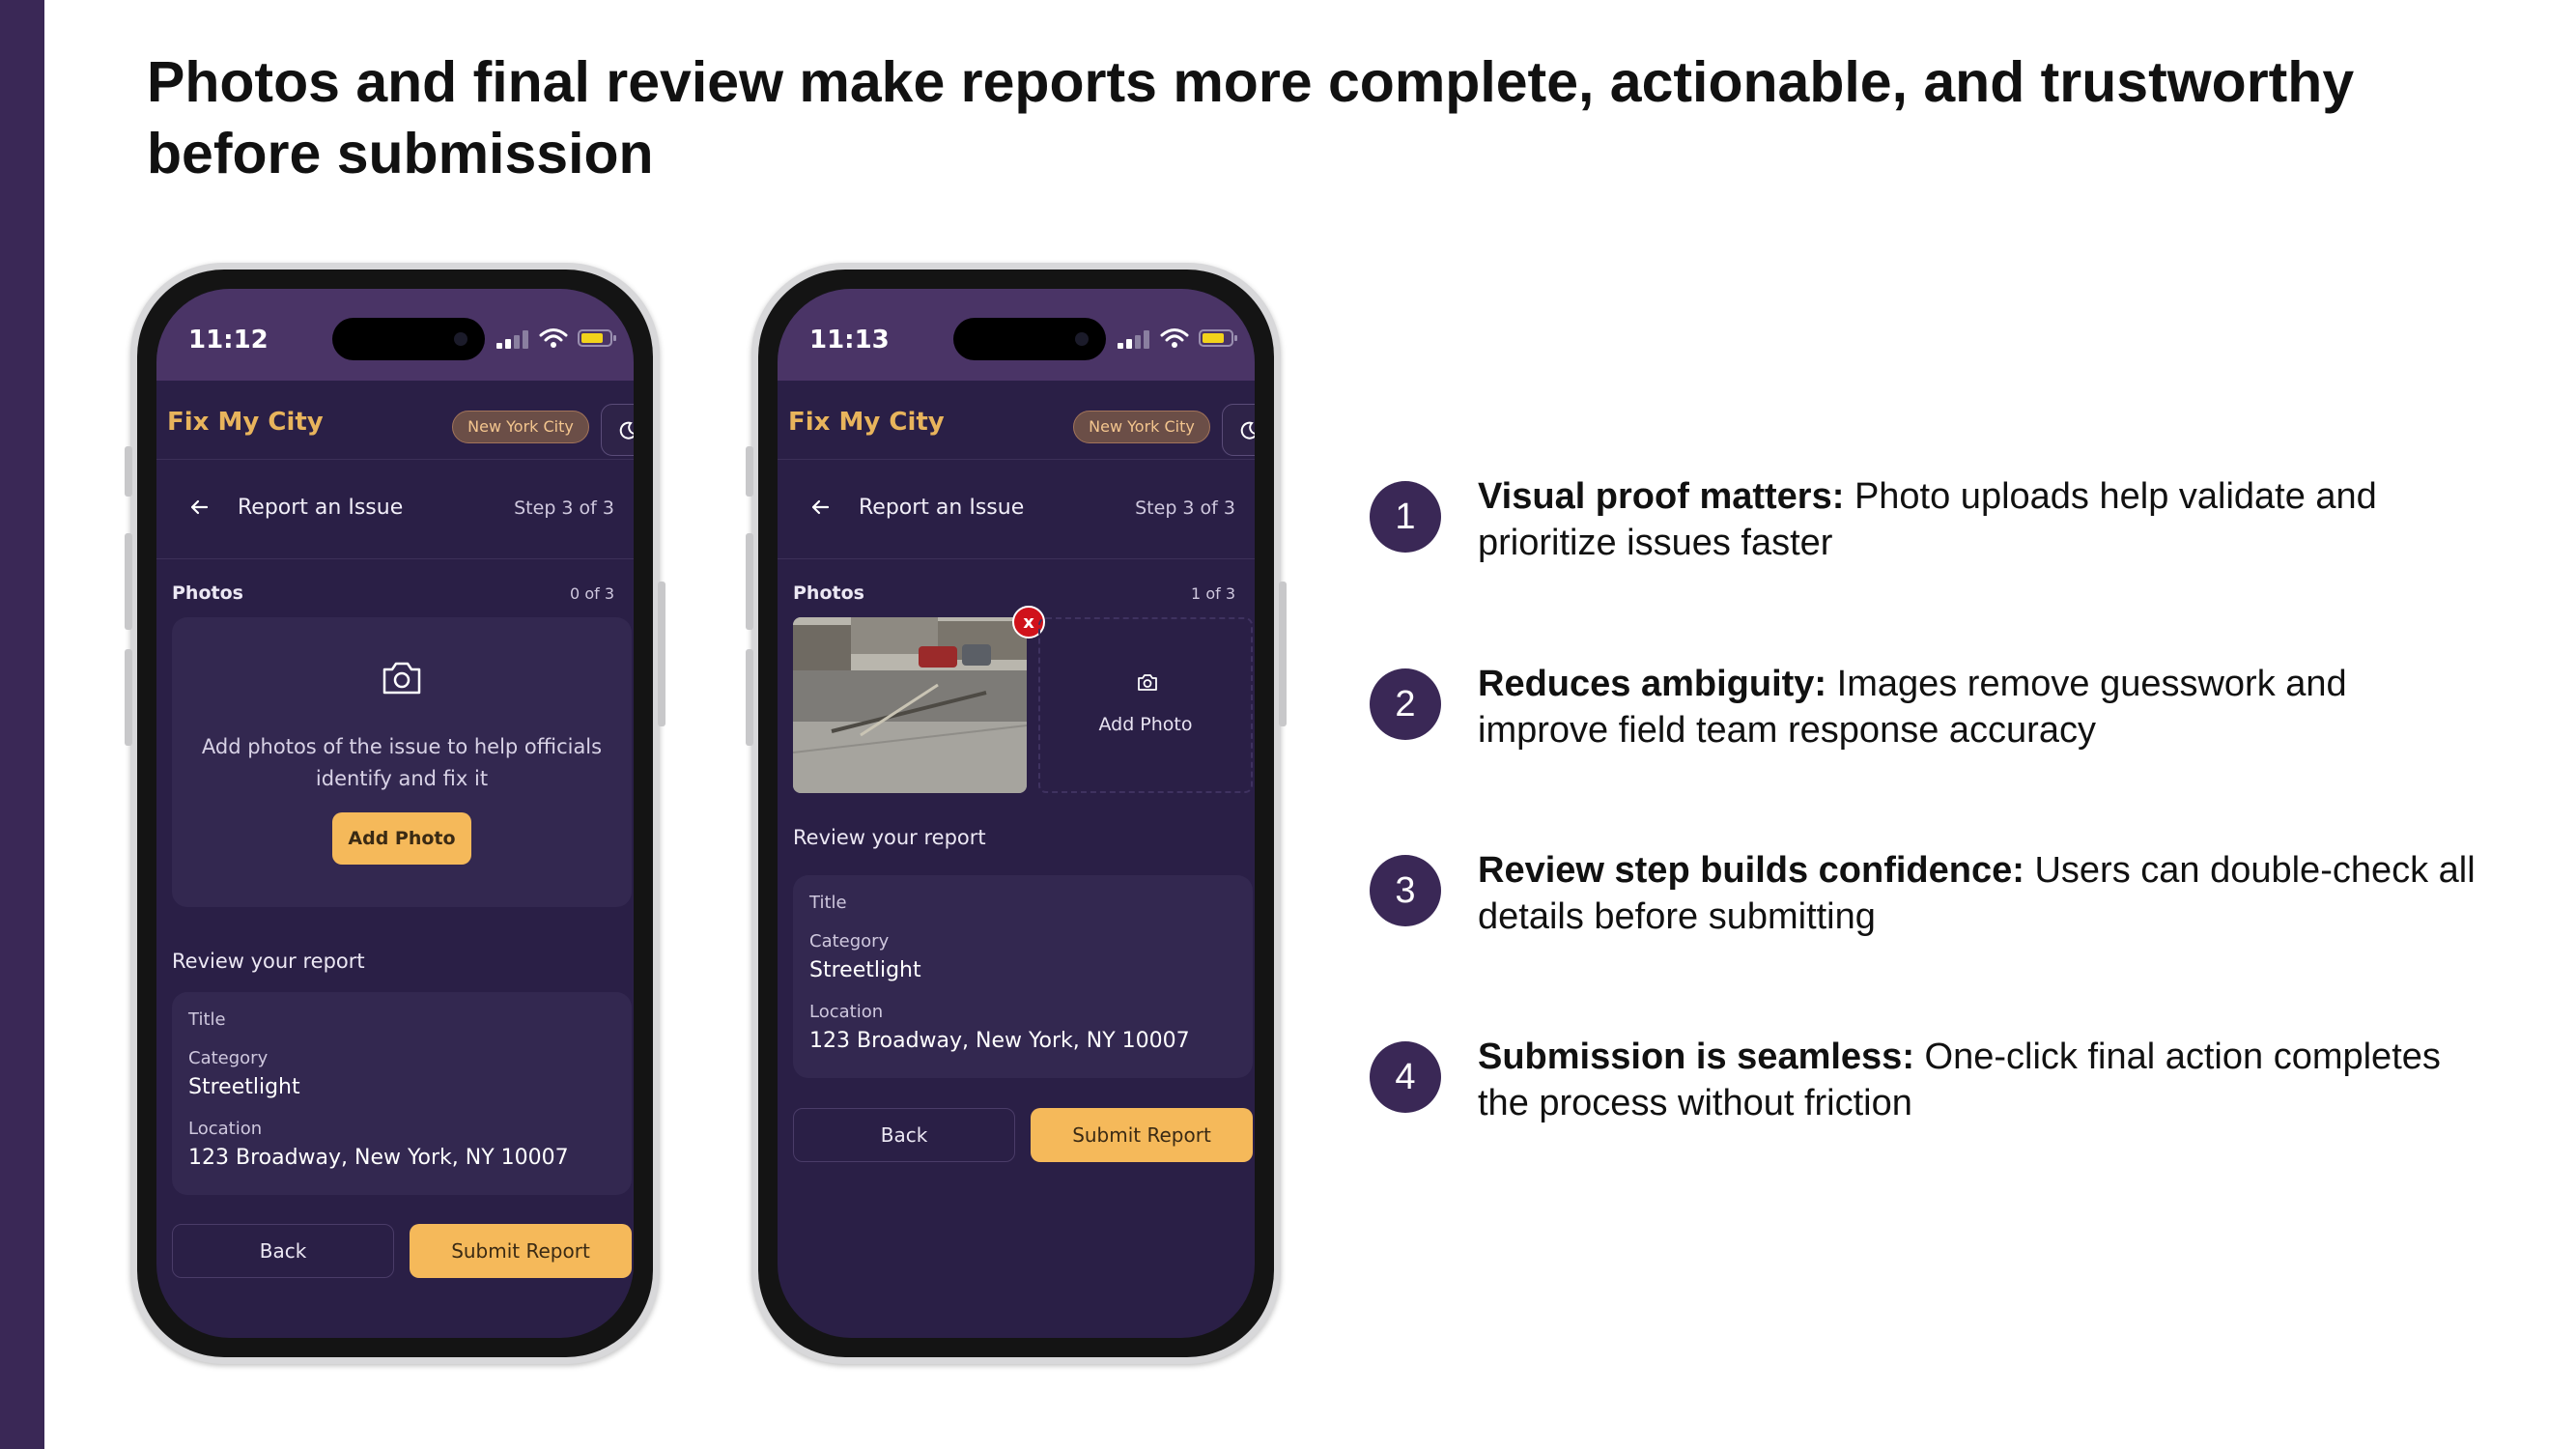 The height and width of the screenshot is (1449, 2576). Describe the element at coordinates (228, 340) in the screenshot. I see `status-time: 11:12` at that location.